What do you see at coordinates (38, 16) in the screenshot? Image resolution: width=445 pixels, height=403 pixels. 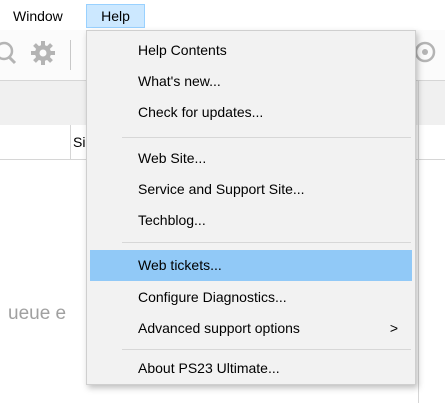 I see `menu-window: Window` at bounding box center [38, 16].